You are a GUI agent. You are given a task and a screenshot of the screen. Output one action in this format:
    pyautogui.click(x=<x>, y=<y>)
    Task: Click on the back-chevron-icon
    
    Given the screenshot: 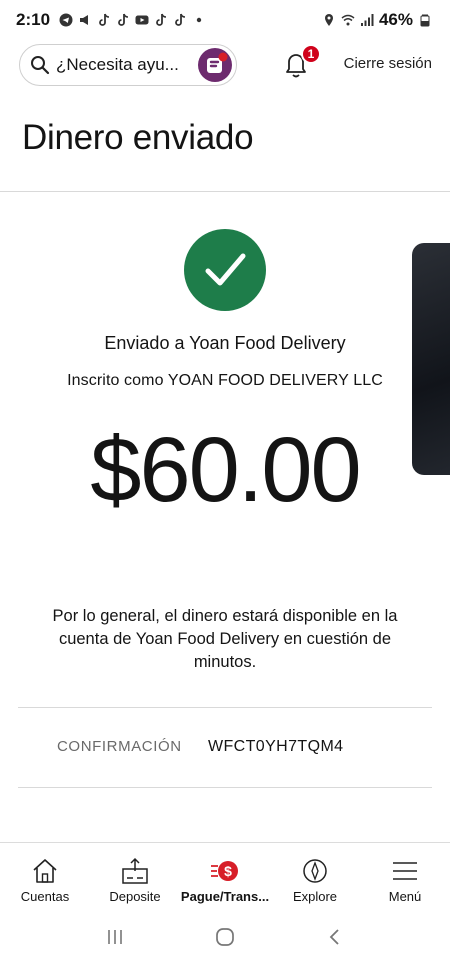 What is the action you would take?
    pyautogui.click(x=334, y=936)
    